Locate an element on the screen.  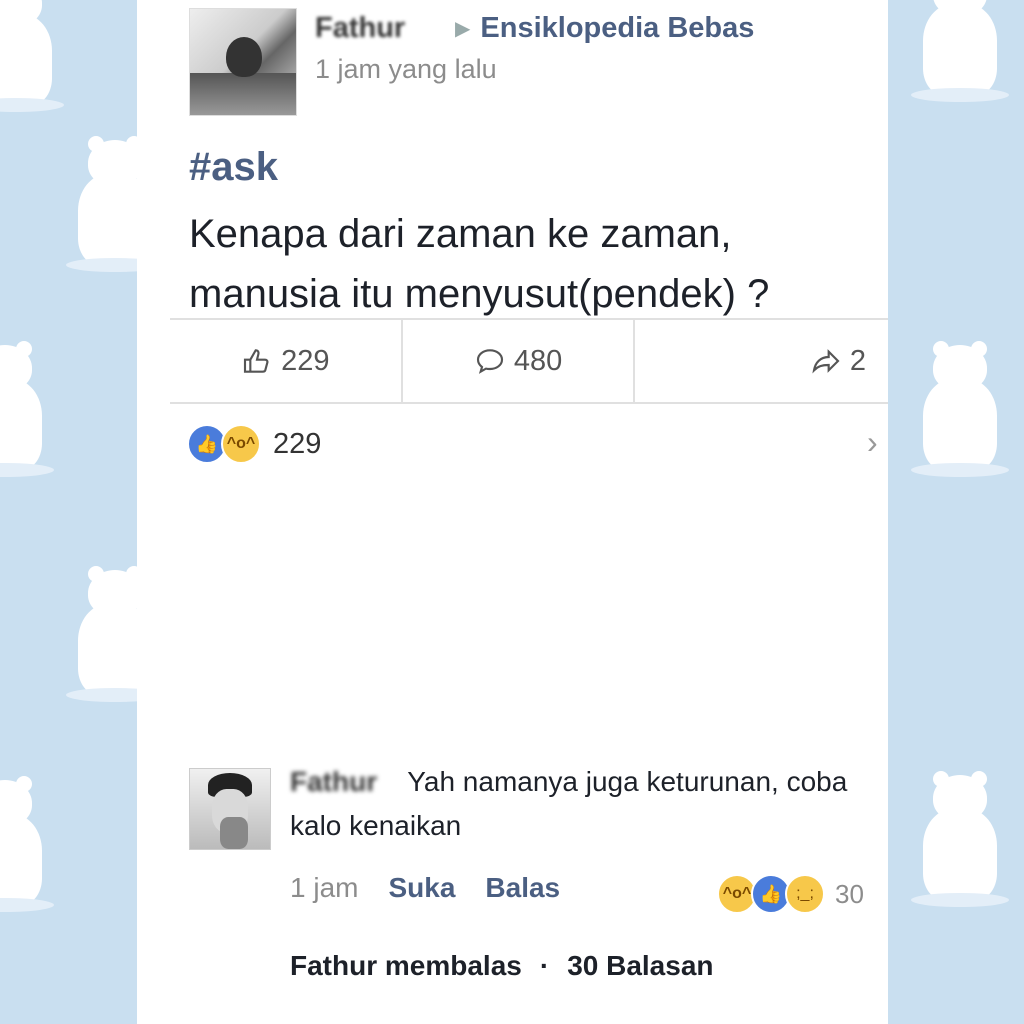
reply-count: 30 Balasan is located at coordinates (640, 965).